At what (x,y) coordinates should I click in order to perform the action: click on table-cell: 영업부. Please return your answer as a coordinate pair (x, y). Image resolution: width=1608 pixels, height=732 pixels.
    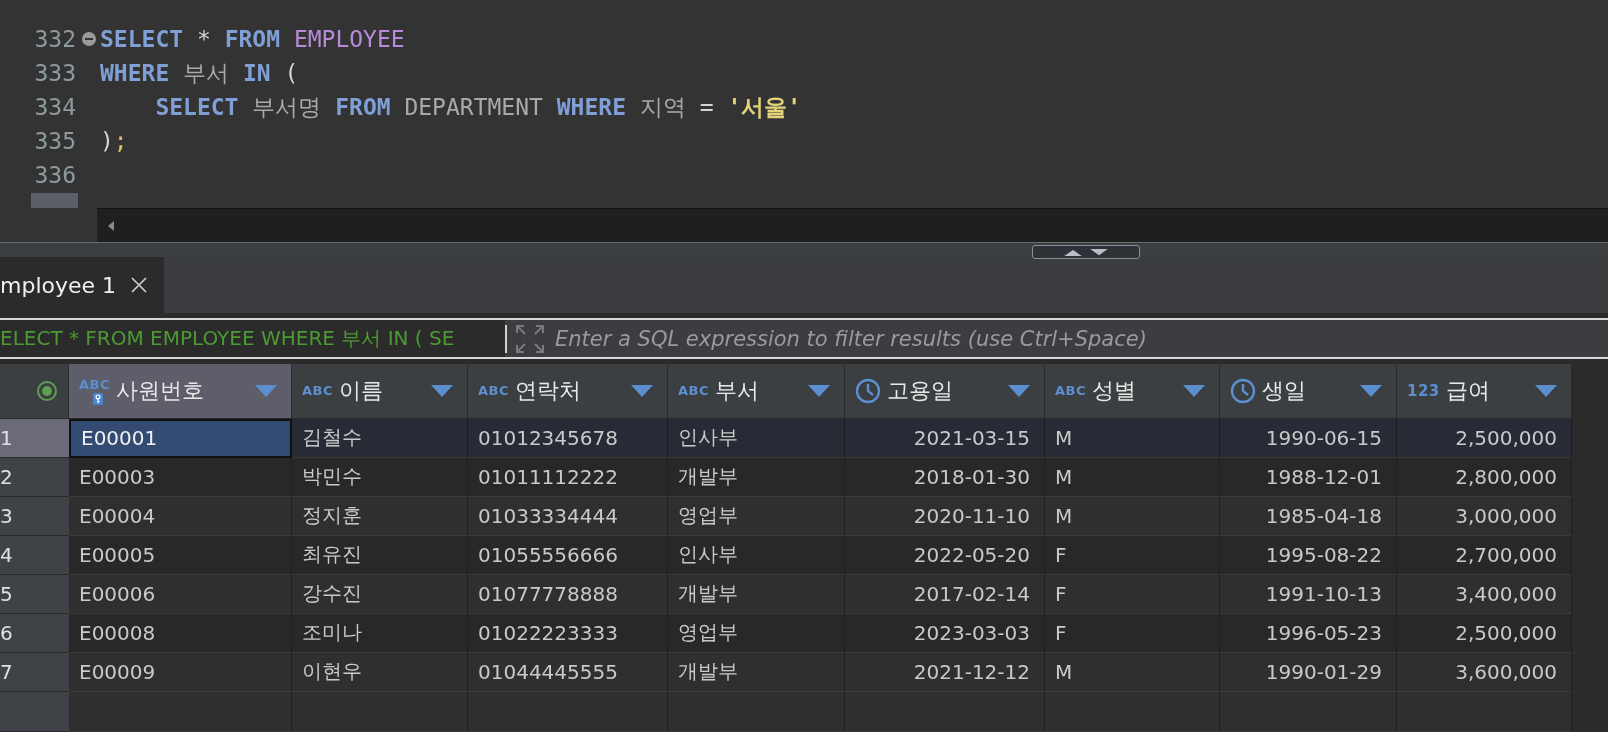
    Looking at the image, I should click on (756, 516).